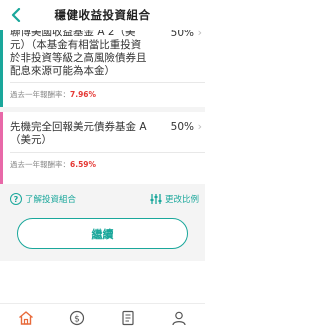 The width and height of the screenshot is (320, 332). What do you see at coordinates (31, 140) in the screenshot?
I see `fund-name-line: （美元）` at bounding box center [31, 140].